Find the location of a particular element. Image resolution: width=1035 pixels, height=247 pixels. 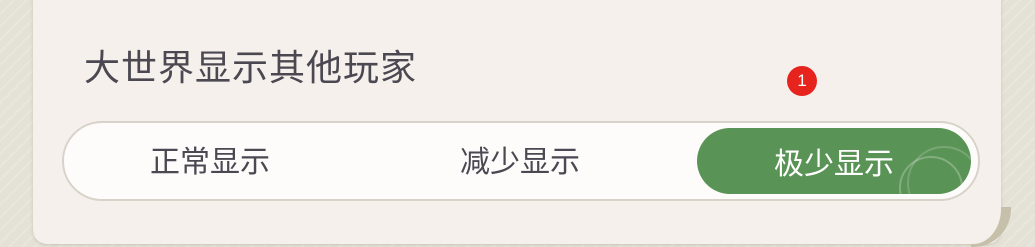

setting-title: 大世界显示其他玩家 is located at coordinates (251, 68).